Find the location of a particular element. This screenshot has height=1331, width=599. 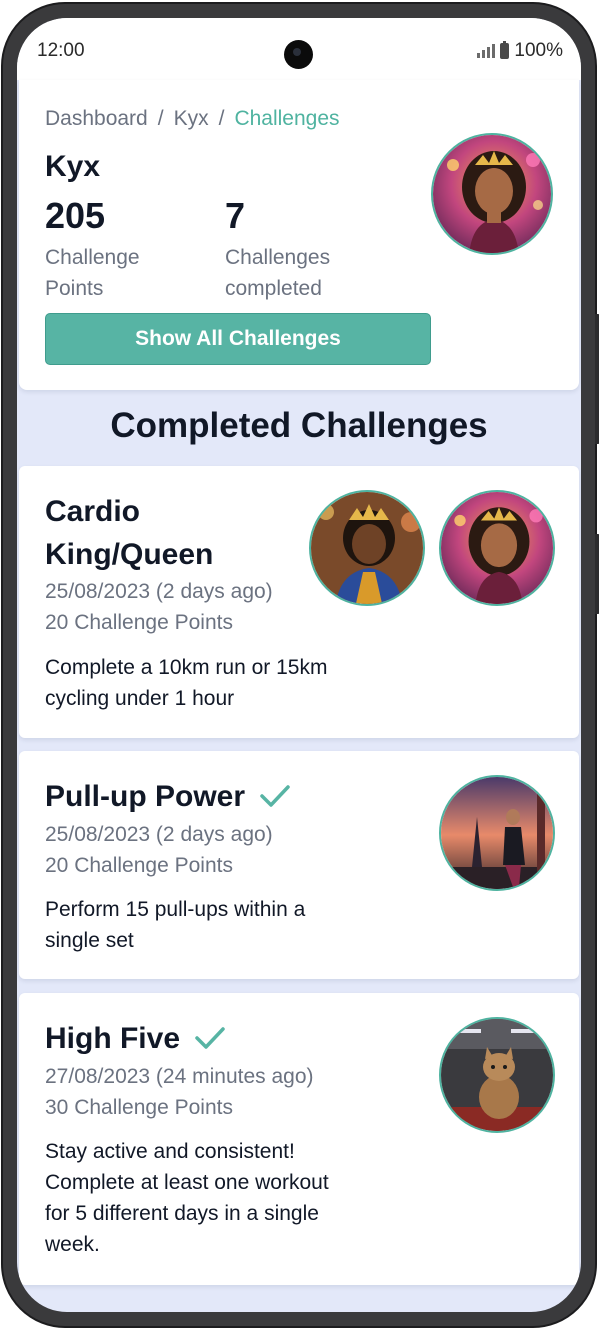

status-icons: 100% is located at coordinates (520, 51).